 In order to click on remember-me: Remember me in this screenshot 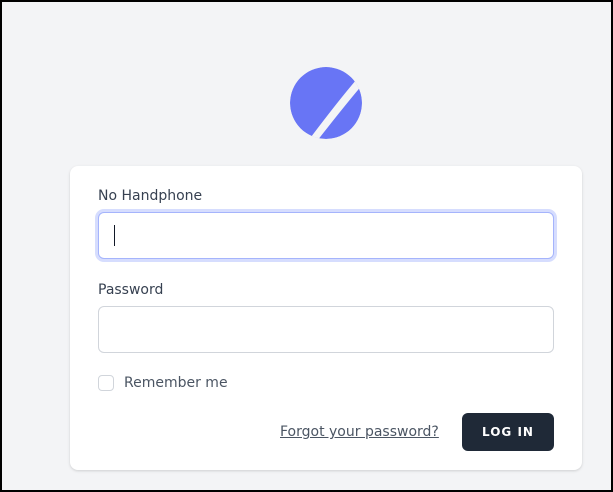, I will do `click(163, 383)`.